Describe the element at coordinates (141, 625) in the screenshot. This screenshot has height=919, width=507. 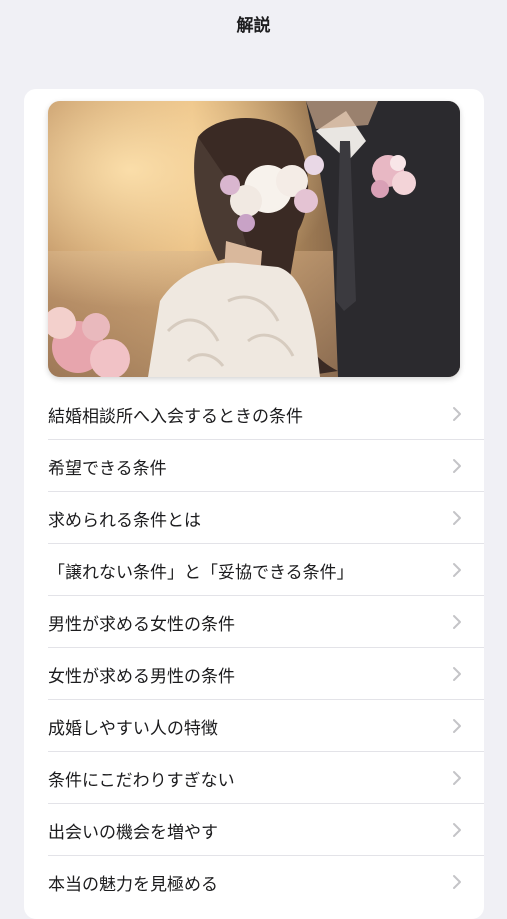
I see `list-item-label: 男性が求める女性の条件` at that location.